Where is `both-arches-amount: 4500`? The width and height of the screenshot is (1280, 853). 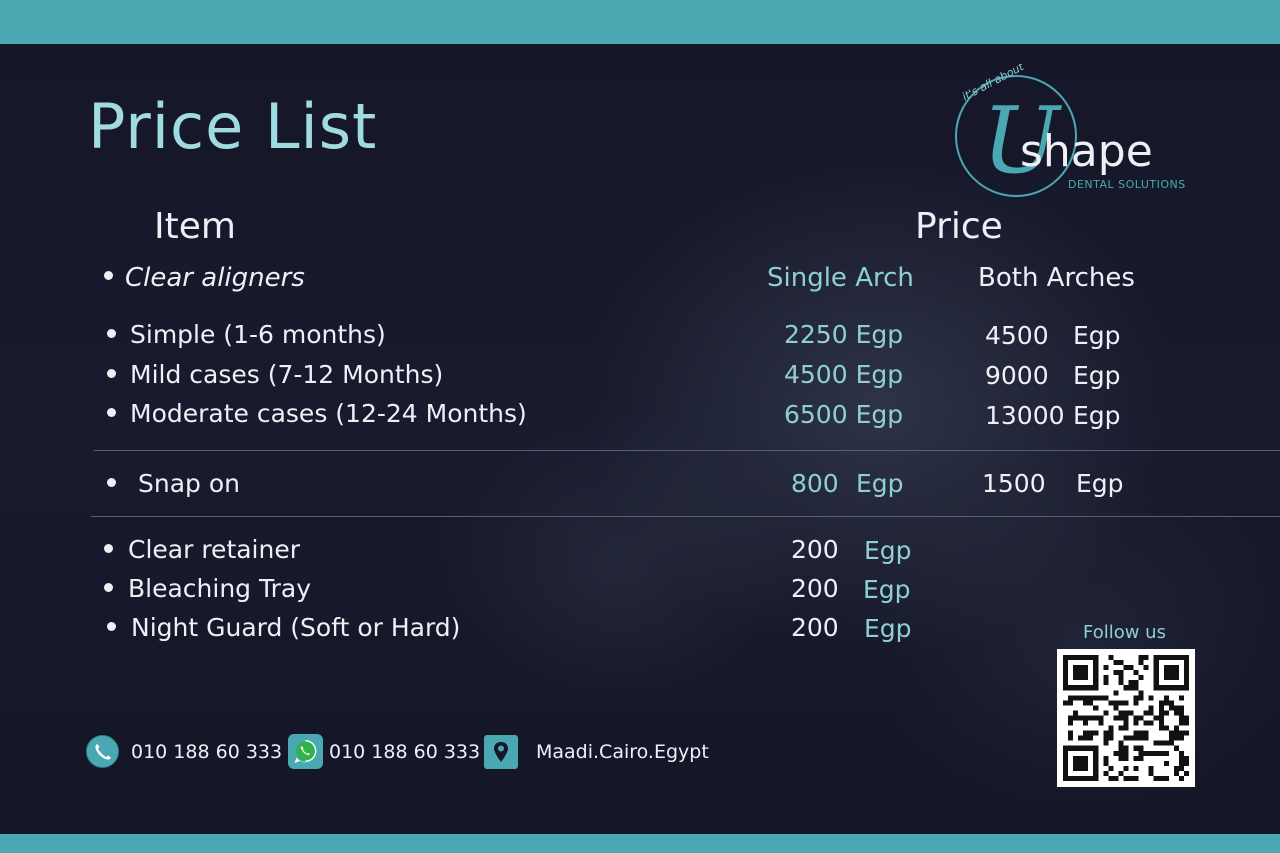 both-arches-amount: 4500 is located at coordinates (1017, 335).